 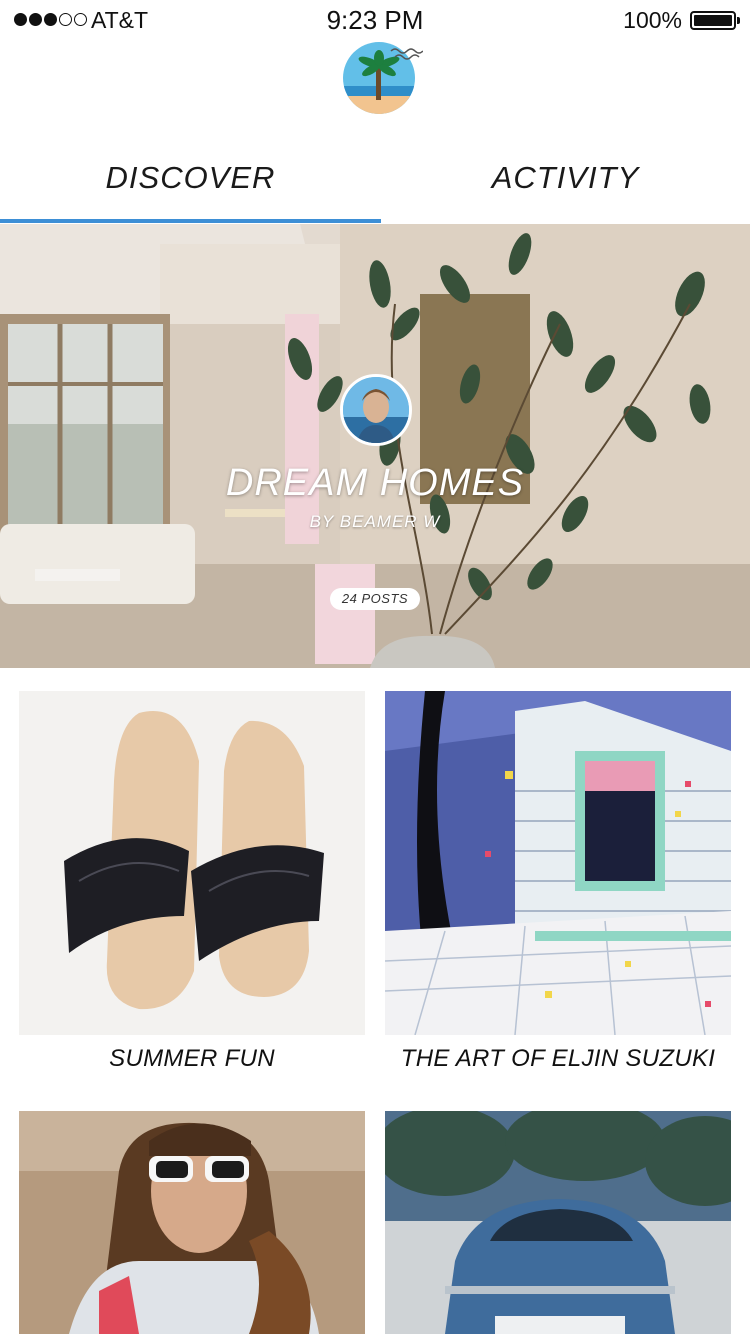 I want to click on tab-discover: DISCOVER, so click(x=190, y=180).